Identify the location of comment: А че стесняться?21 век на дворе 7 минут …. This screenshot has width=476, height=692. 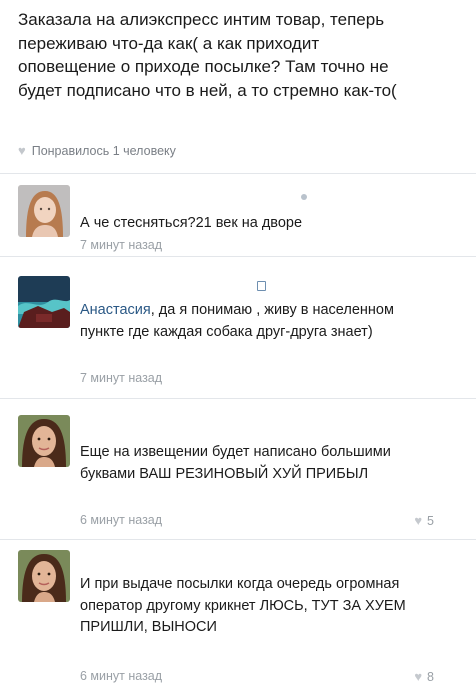
(238, 214).